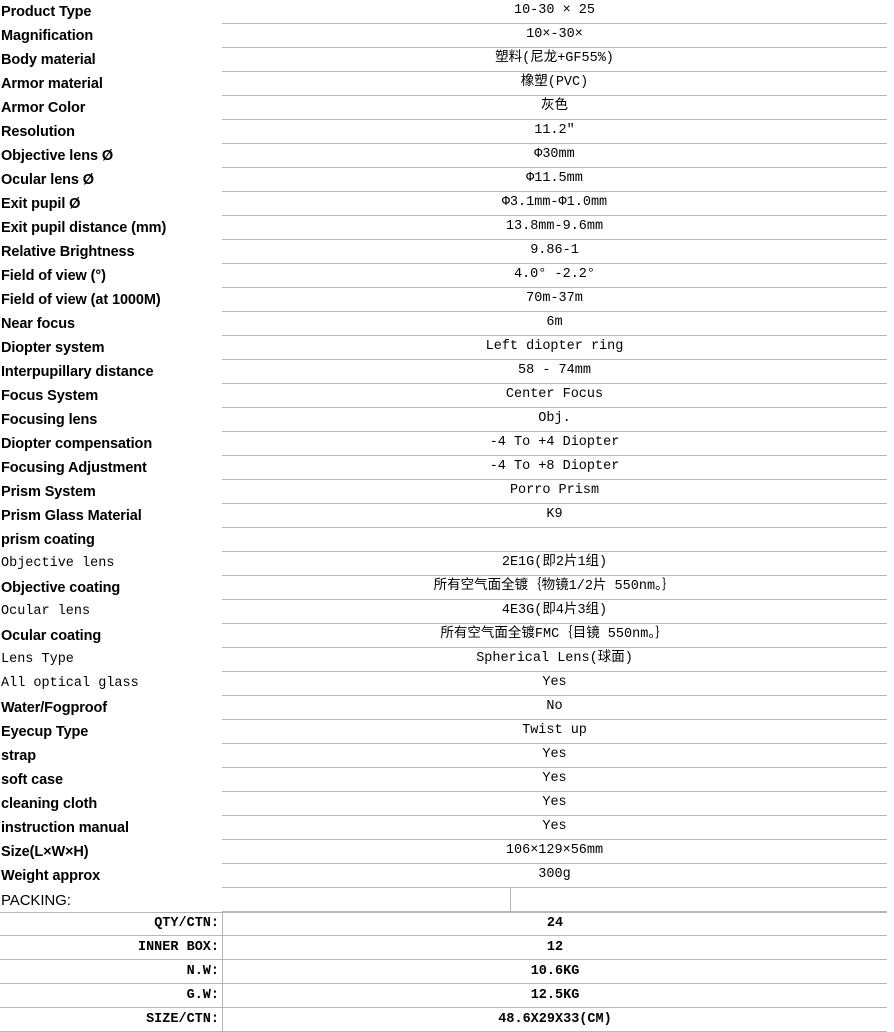 Image resolution: width=894 pixels, height=1032 pixels. What do you see at coordinates (554, 516) in the screenshot?
I see `spec-value: K9` at bounding box center [554, 516].